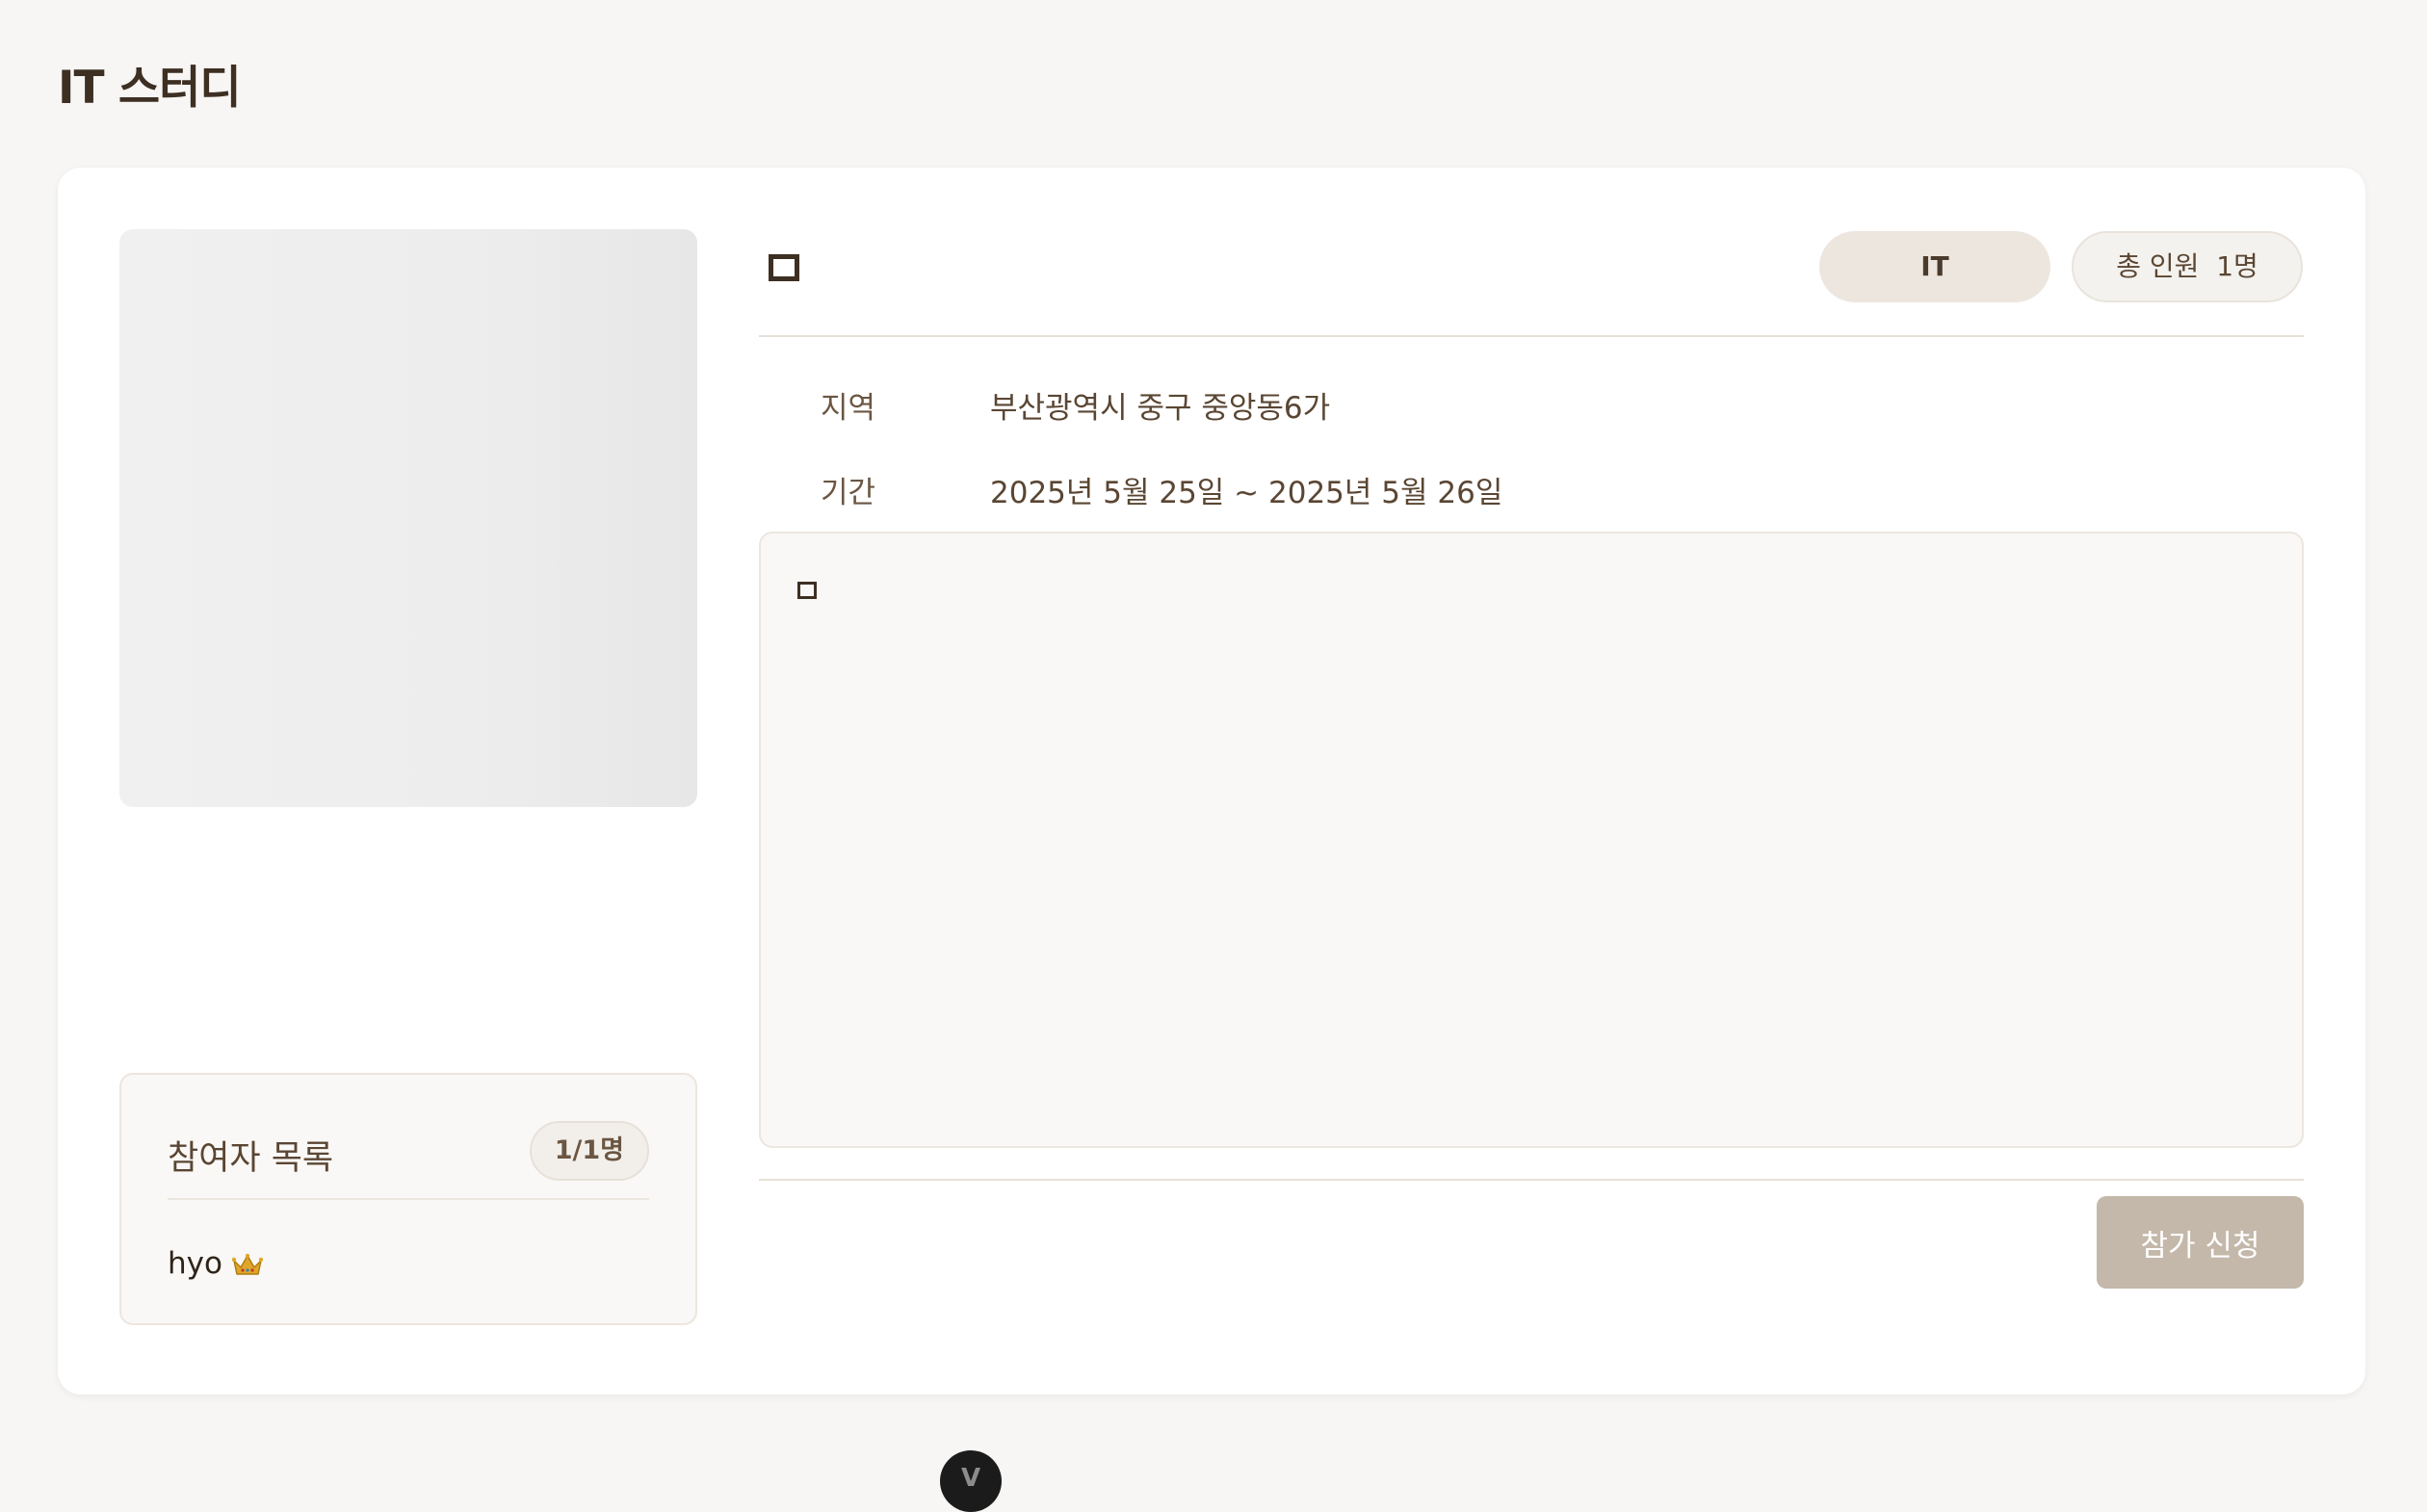 The width and height of the screenshot is (2427, 1512). Describe the element at coordinates (1246, 493) in the screenshot. I see `period-value: 2025년 5월 25일 ~ 2025년 5월 26일` at that location.